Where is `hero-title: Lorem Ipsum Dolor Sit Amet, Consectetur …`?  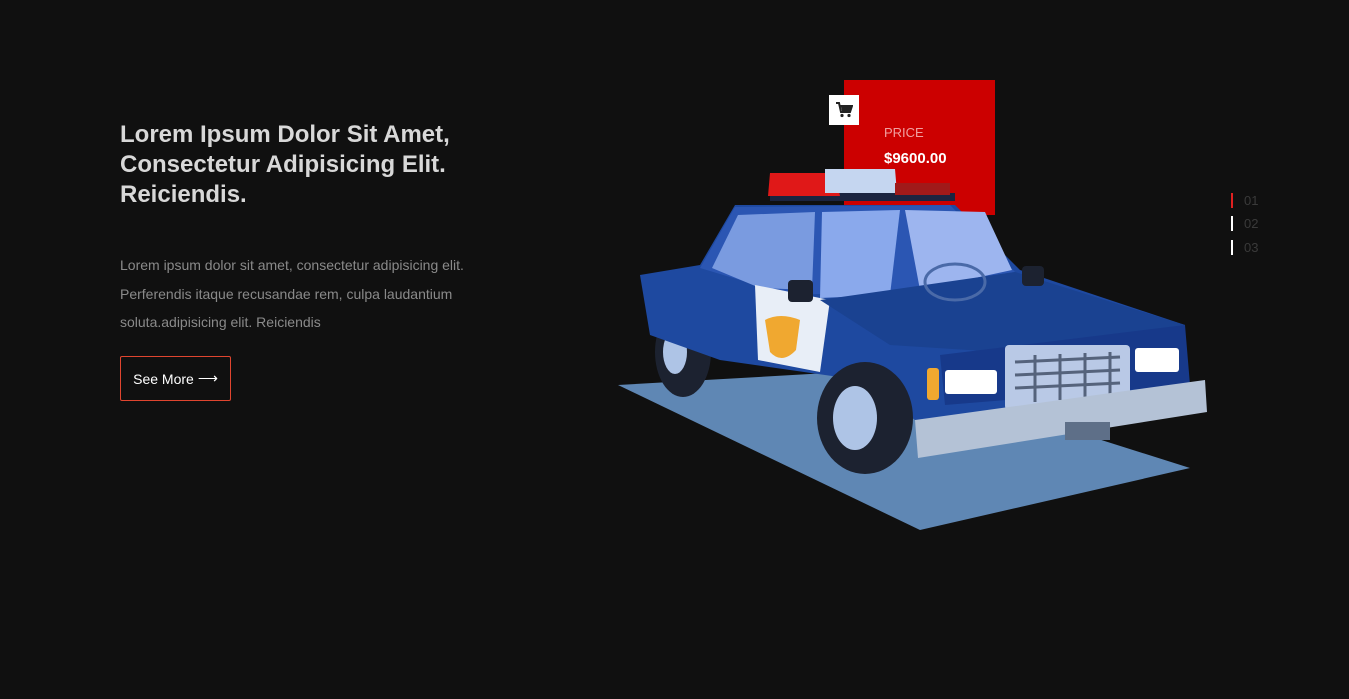 hero-title: Lorem Ipsum Dolor Sit Amet, Consectetur … is located at coordinates (285, 164).